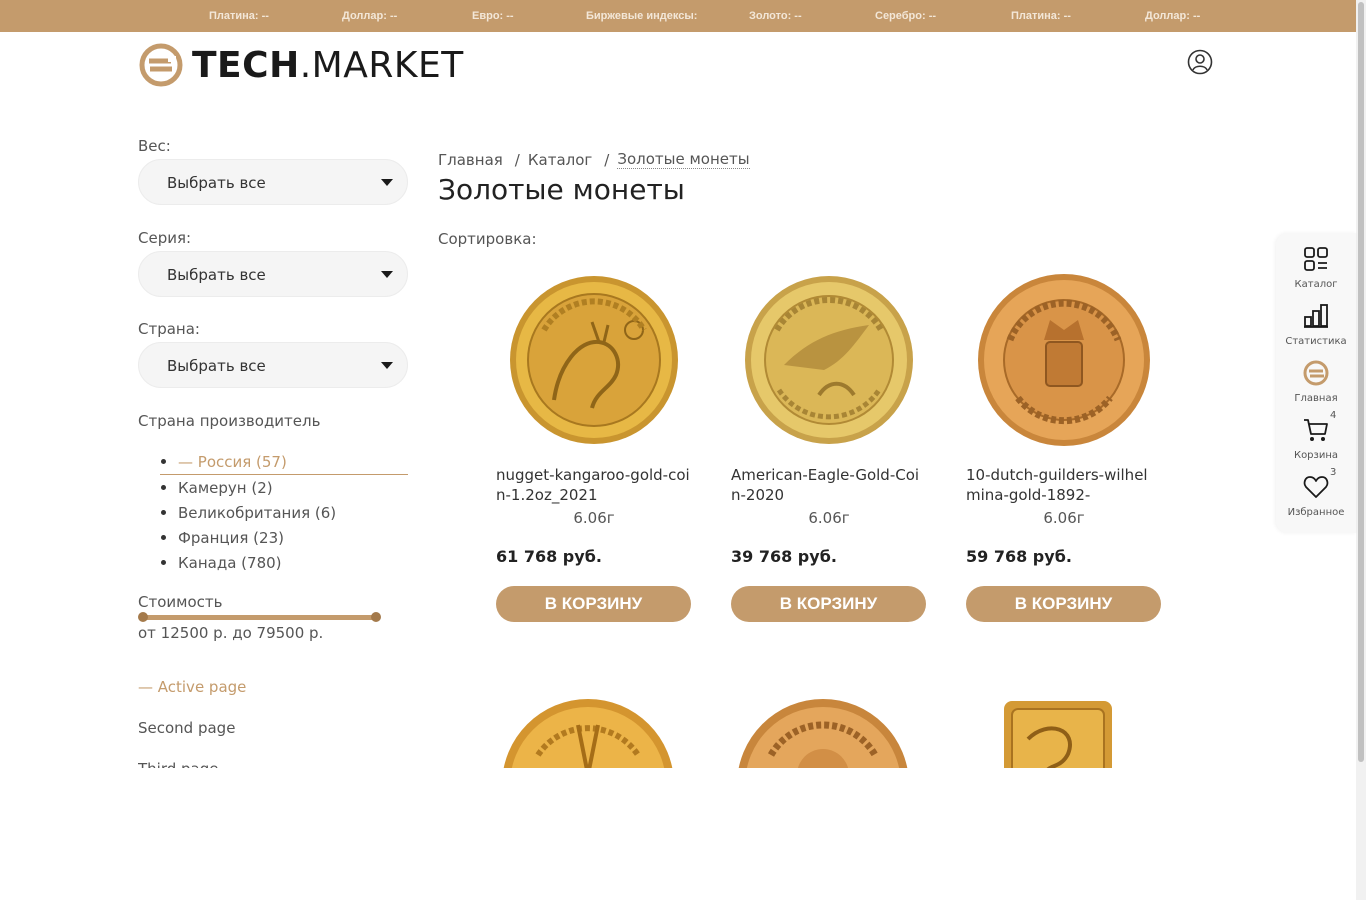 The width and height of the screenshot is (1366, 900). What do you see at coordinates (180, 602) in the screenshot?
I see `price-filter-title: Стоимость` at bounding box center [180, 602].